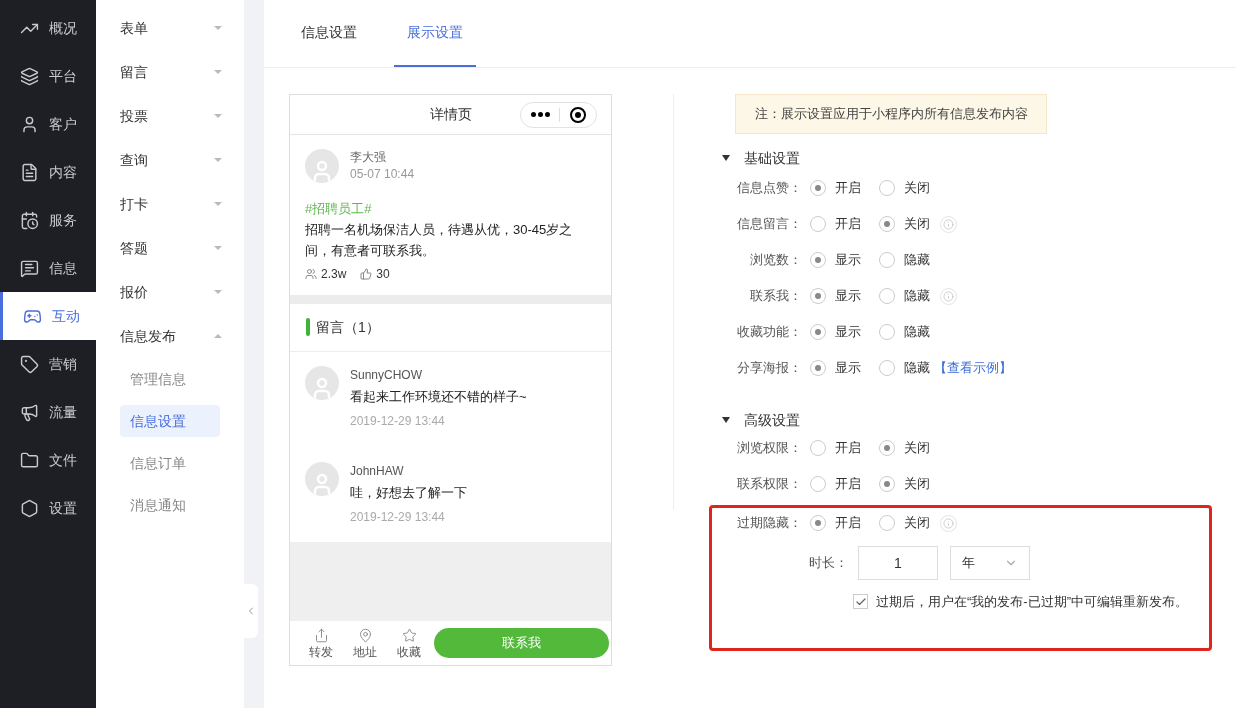  Describe the element at coordinates (329, 33) in the screenshot. I see `tab: 信息设置` at that location.